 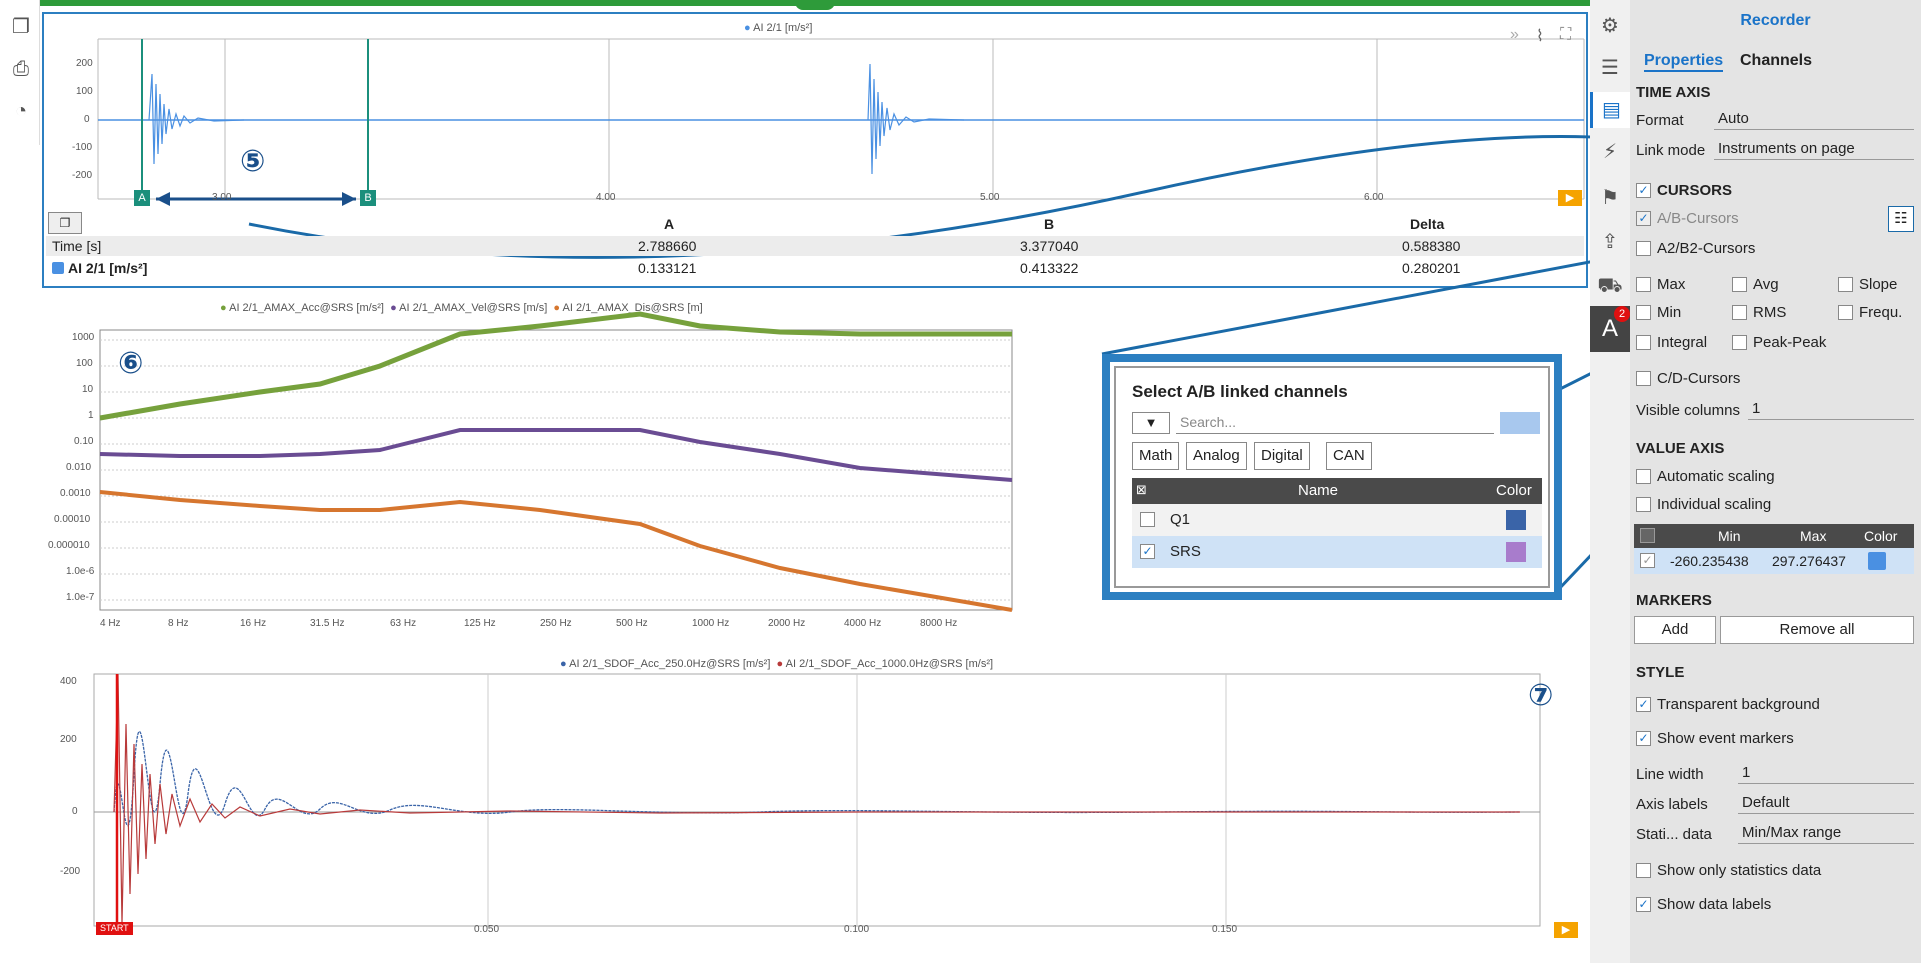 What do you see at coordinates (1826, 804) in the screenshot?
I see `axis-labels-select: Default` at bounding box center [1826, 804].